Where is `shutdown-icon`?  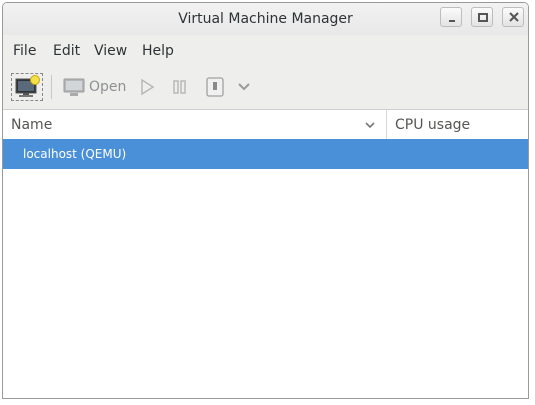
shutdown-icon is located at coordinates (215, 87).